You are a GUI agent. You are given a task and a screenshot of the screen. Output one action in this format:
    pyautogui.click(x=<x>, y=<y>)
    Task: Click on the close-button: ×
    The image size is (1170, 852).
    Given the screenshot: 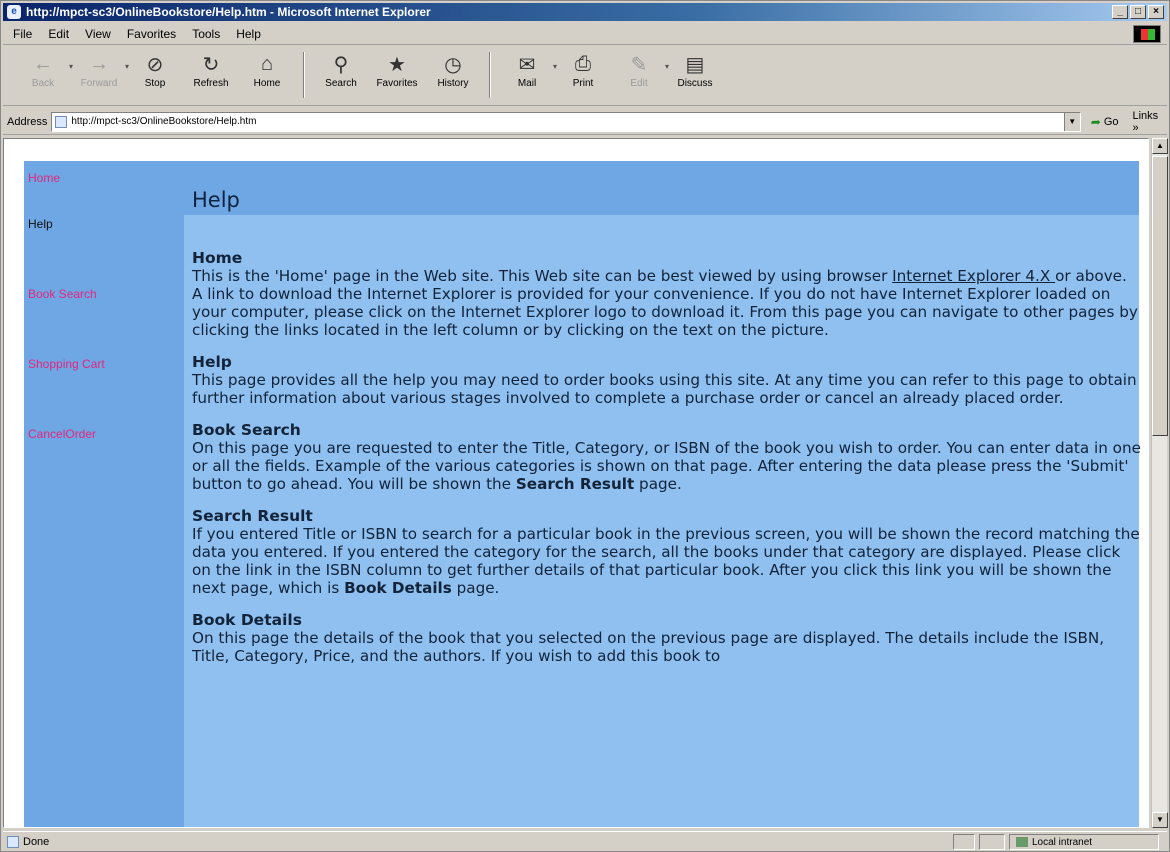 What is the action you would take?
    pyautogui.click(x=1156, y=12)
    